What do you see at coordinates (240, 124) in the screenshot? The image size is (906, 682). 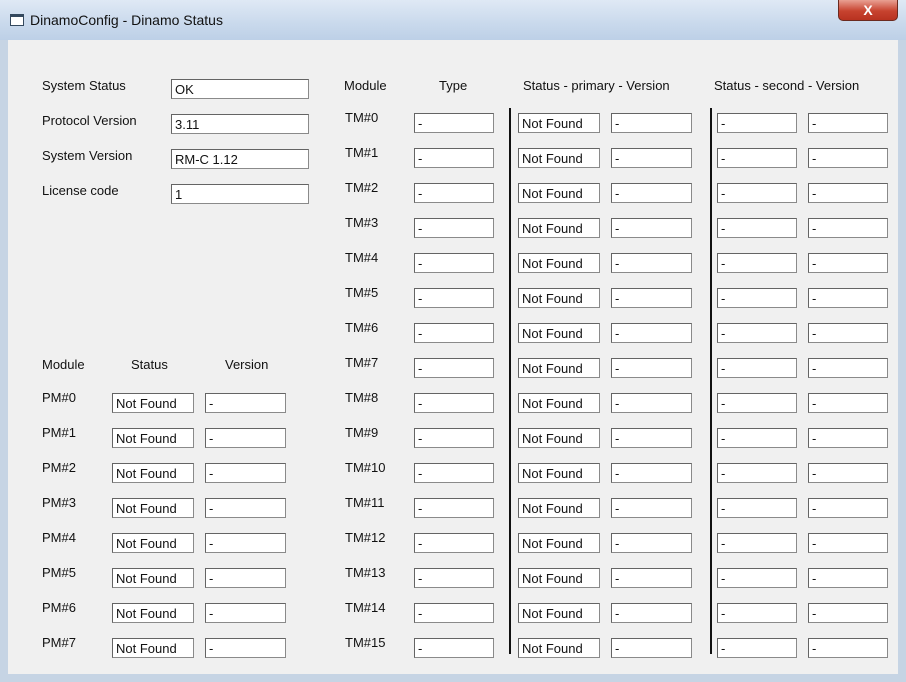 I see `protocol-version-field: 3.11` at bounding box center [240, 124].